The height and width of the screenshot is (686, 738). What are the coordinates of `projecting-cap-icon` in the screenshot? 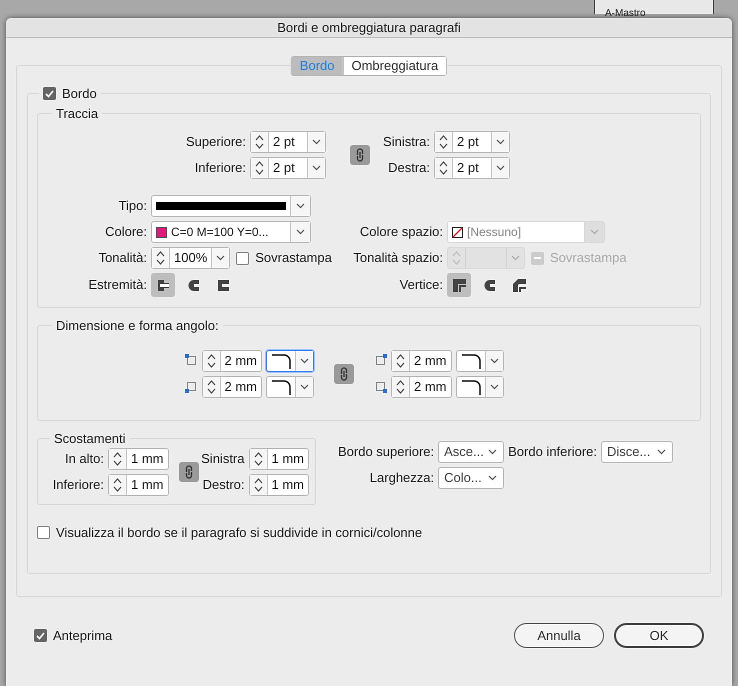 It's located at (223, 285).